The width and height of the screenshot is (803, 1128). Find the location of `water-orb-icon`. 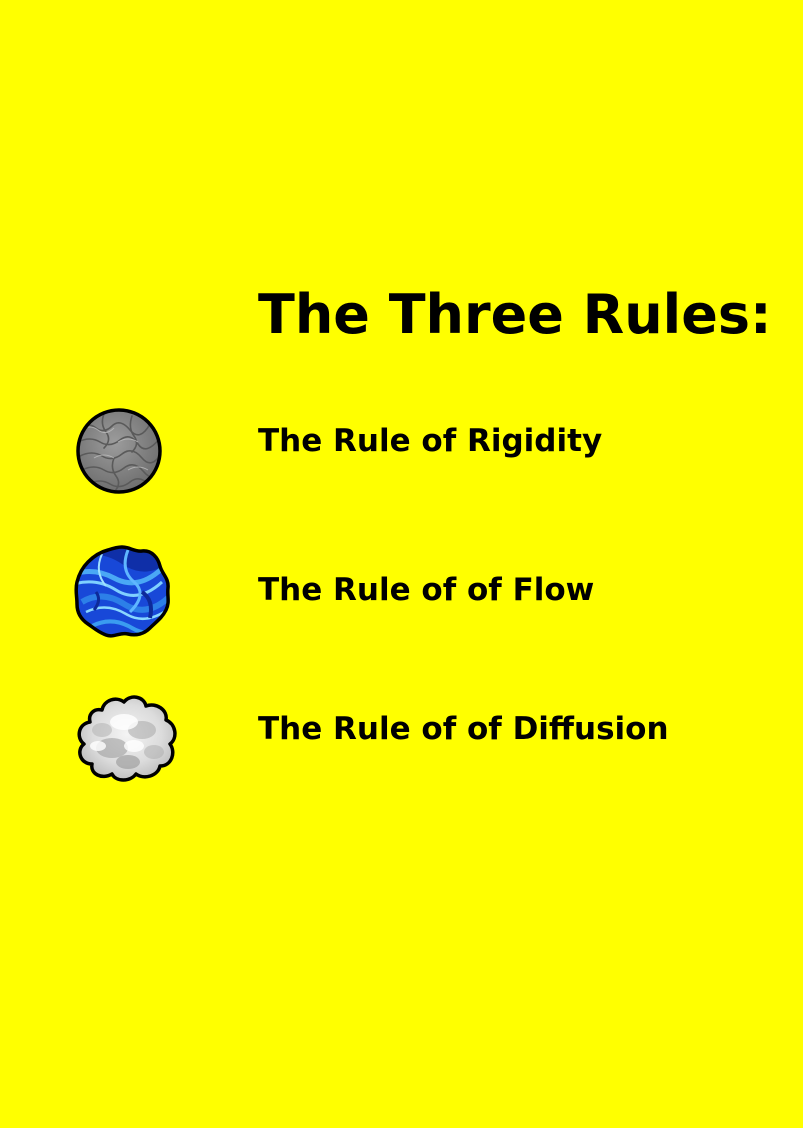

water-orb-icon is located at coordinates (122, 591).